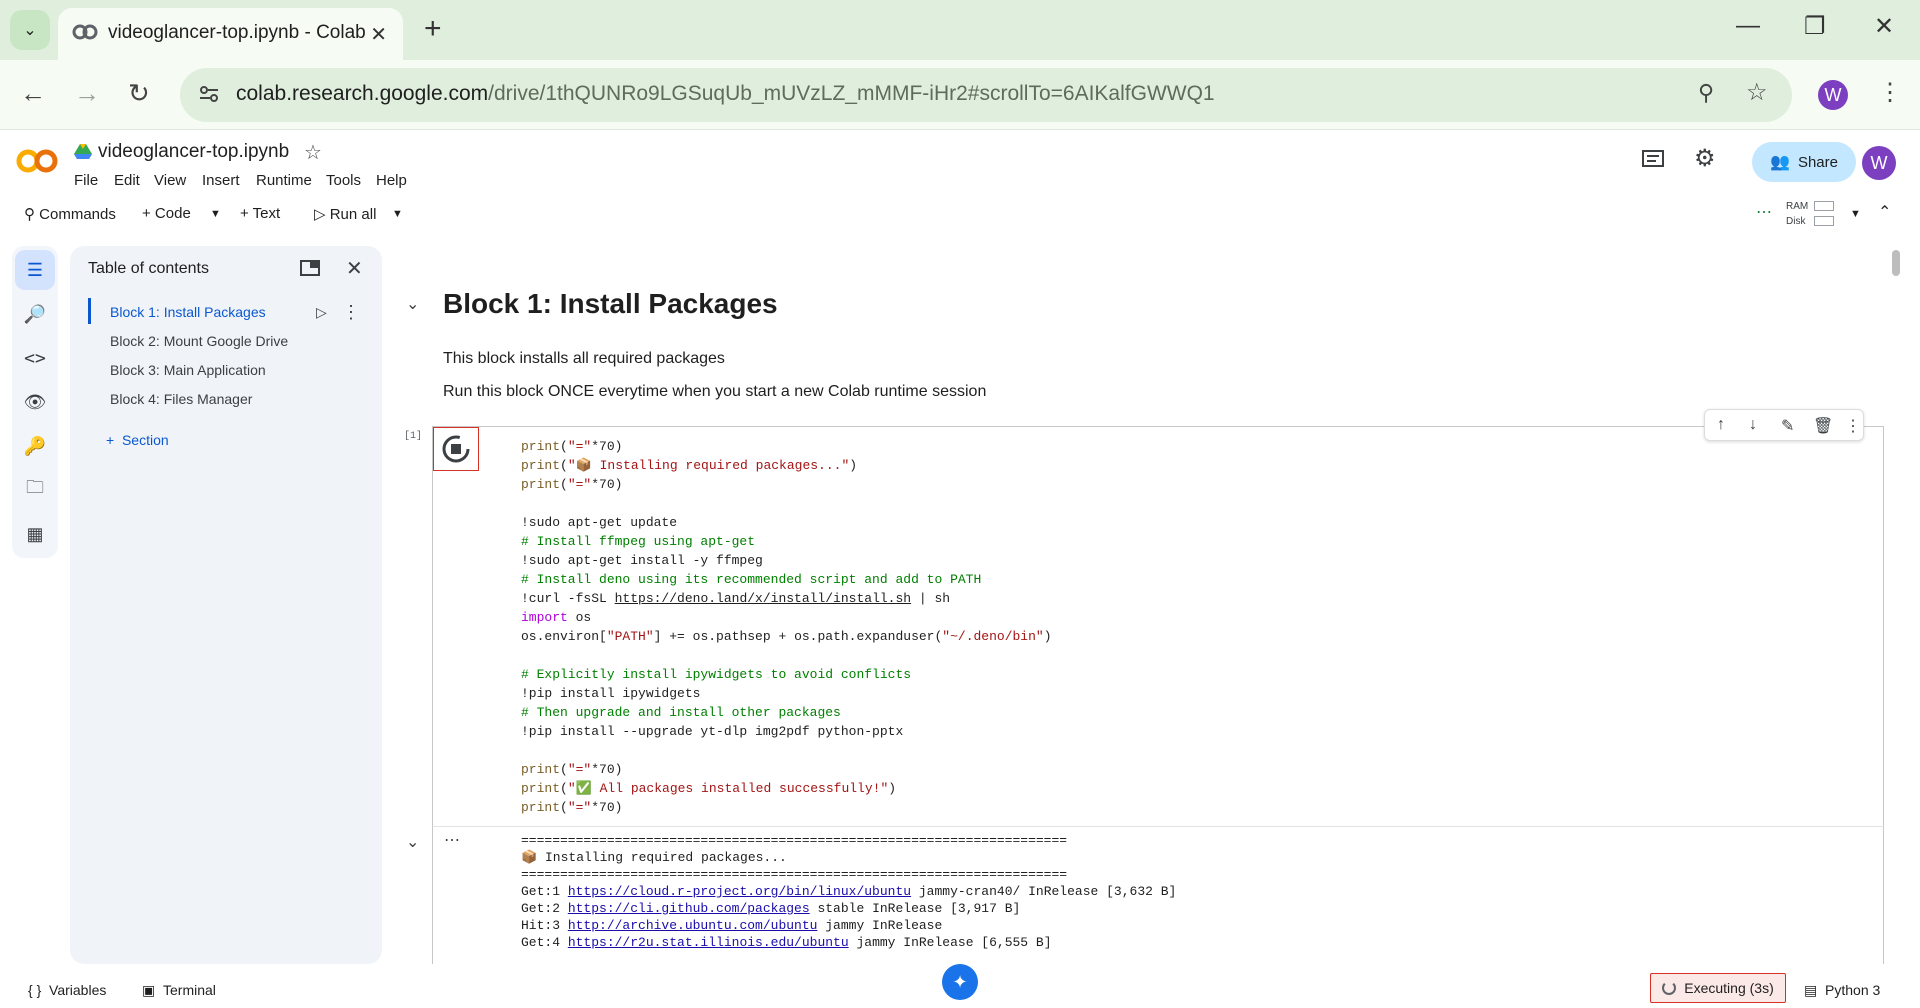 The width and height of the screenshot is (1920, 1008). I want to click on executing-status: Executing (3s), so click(1718, 988).